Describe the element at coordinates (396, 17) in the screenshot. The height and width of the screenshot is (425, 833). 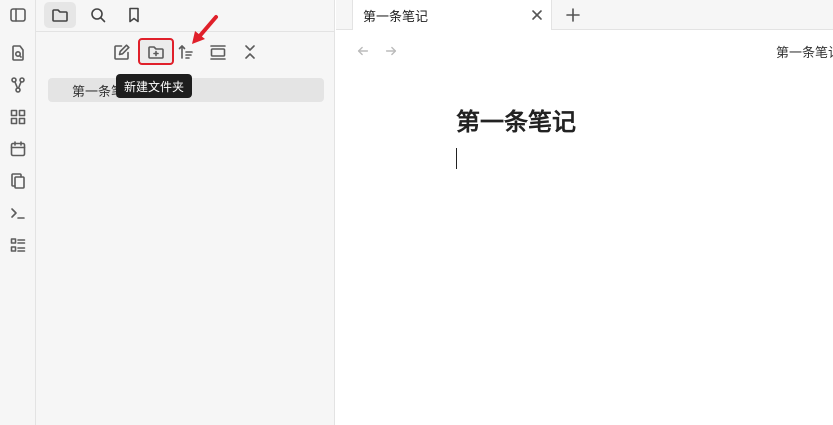
I see `tab-label: 第一条笔记` at that location.